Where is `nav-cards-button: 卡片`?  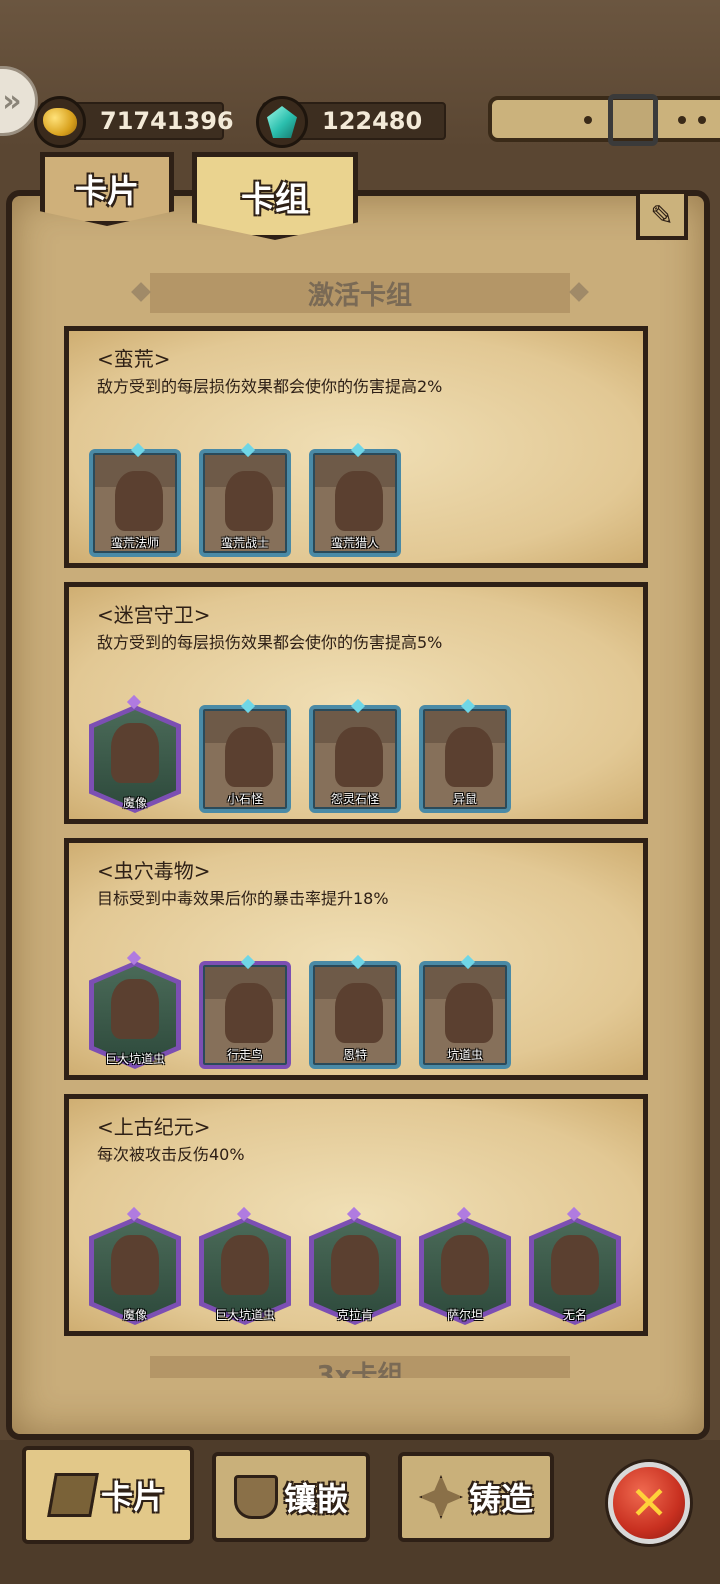
nav-cards-button: 卡片 is located at coordinates (108, 1495).